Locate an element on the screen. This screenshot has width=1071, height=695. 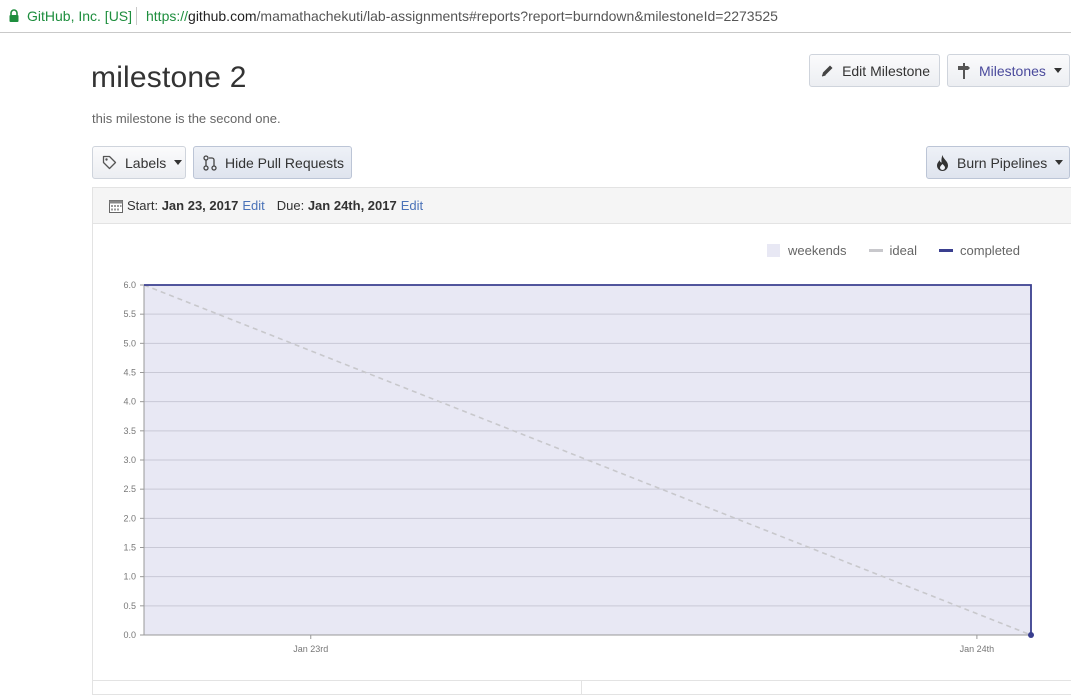
panel-footer is located at coordinates (582, 687).